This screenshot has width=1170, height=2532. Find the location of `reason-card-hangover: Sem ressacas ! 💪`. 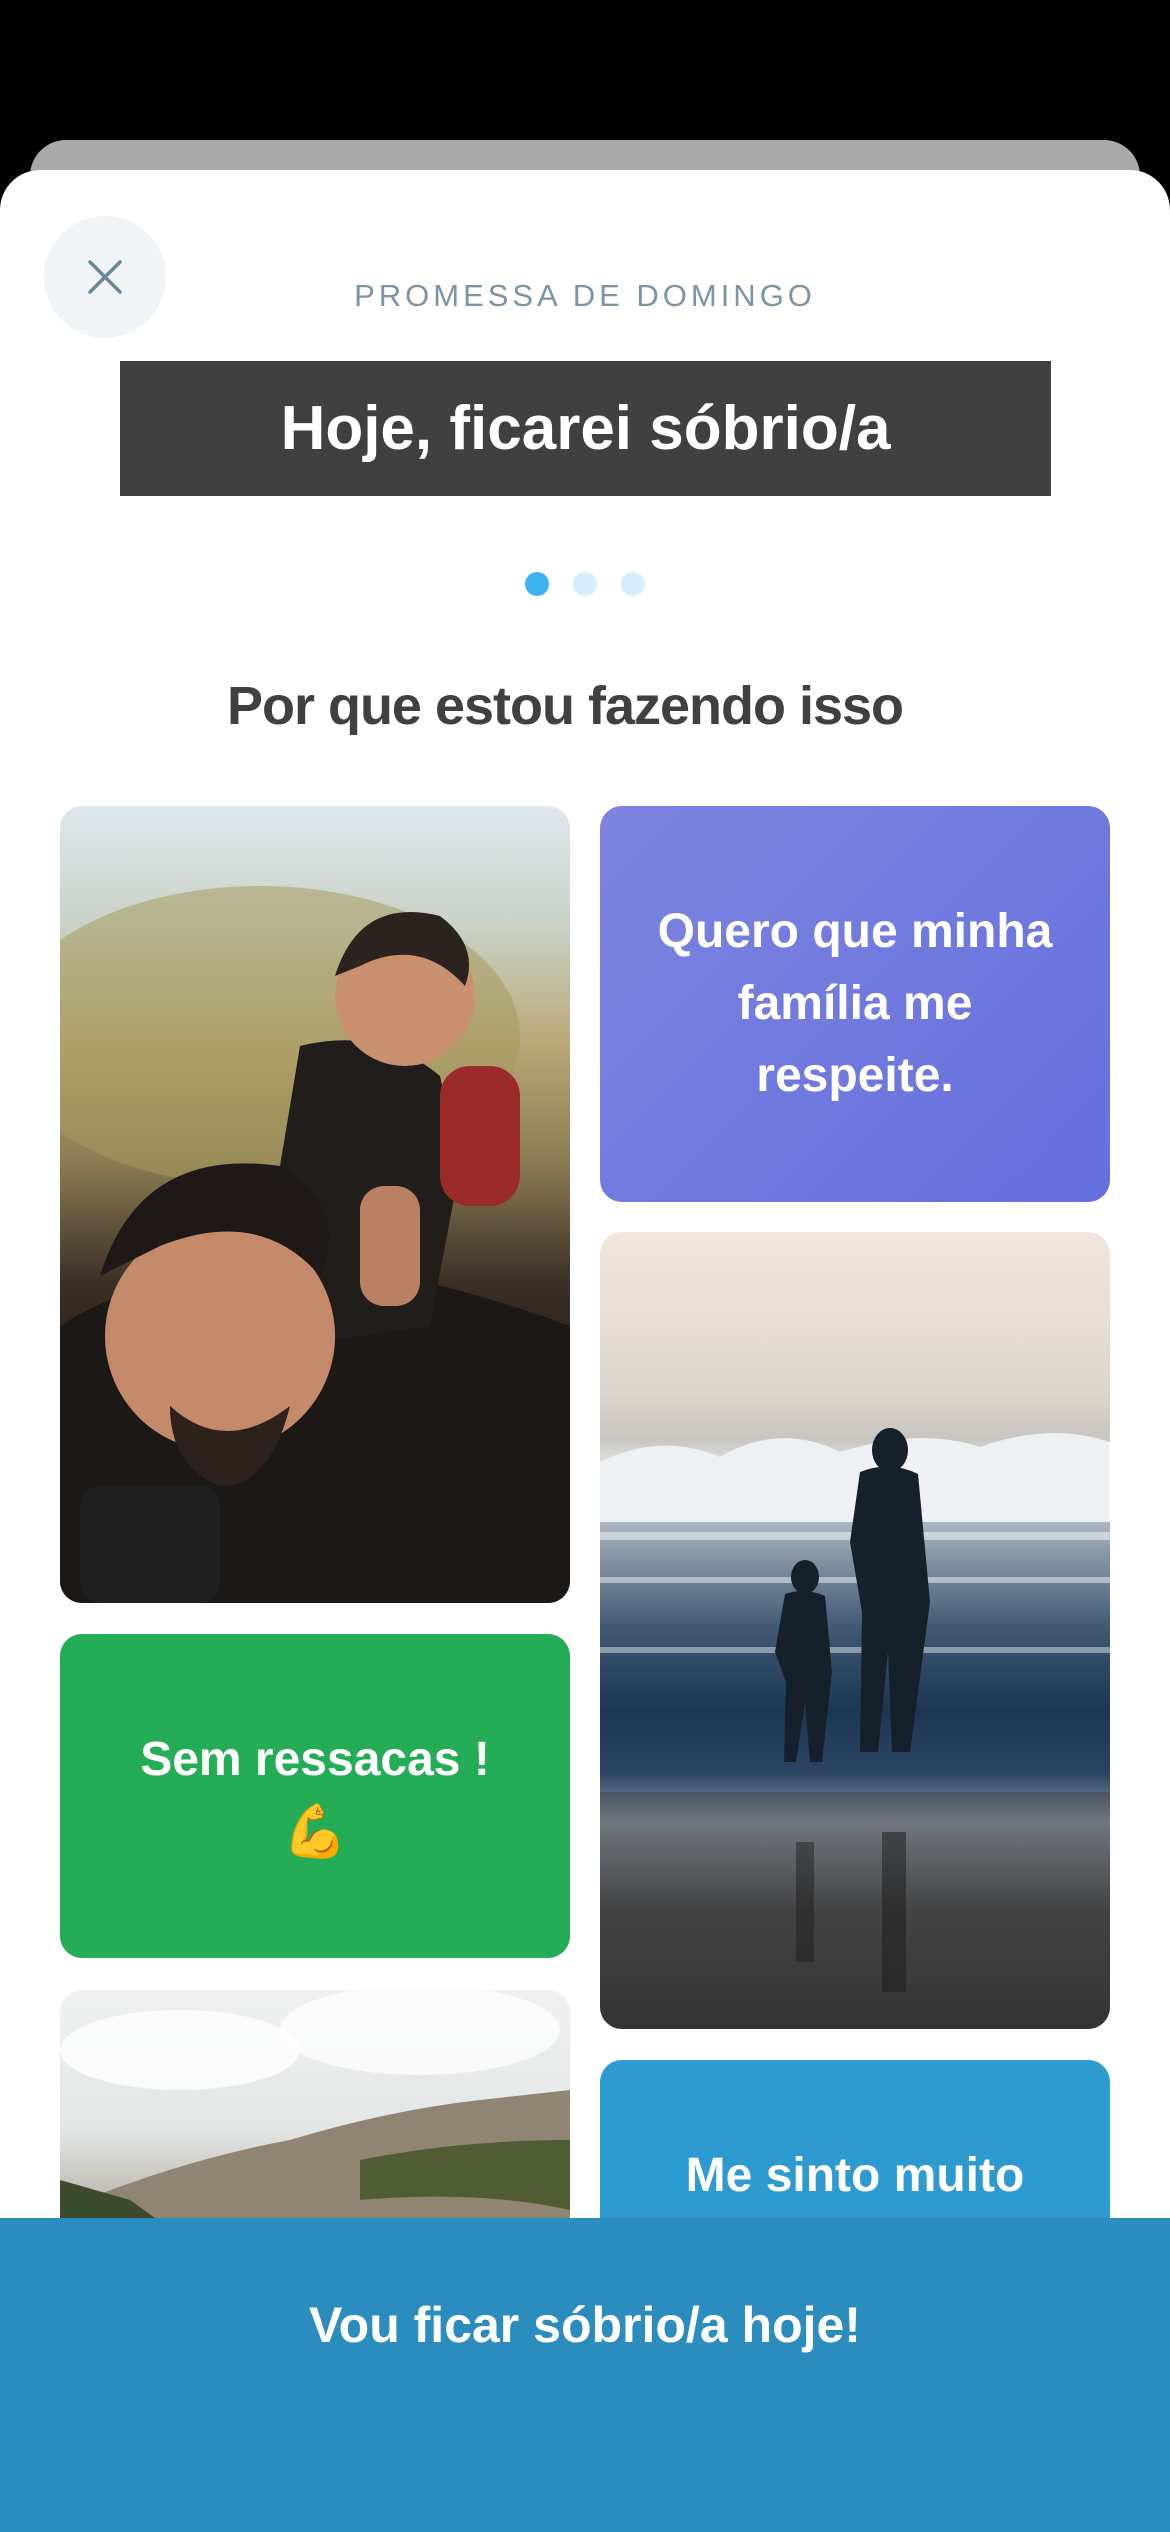

reason-card-hangover: Sem ressacas ! 💪 is located at coordinates (315, 1796).